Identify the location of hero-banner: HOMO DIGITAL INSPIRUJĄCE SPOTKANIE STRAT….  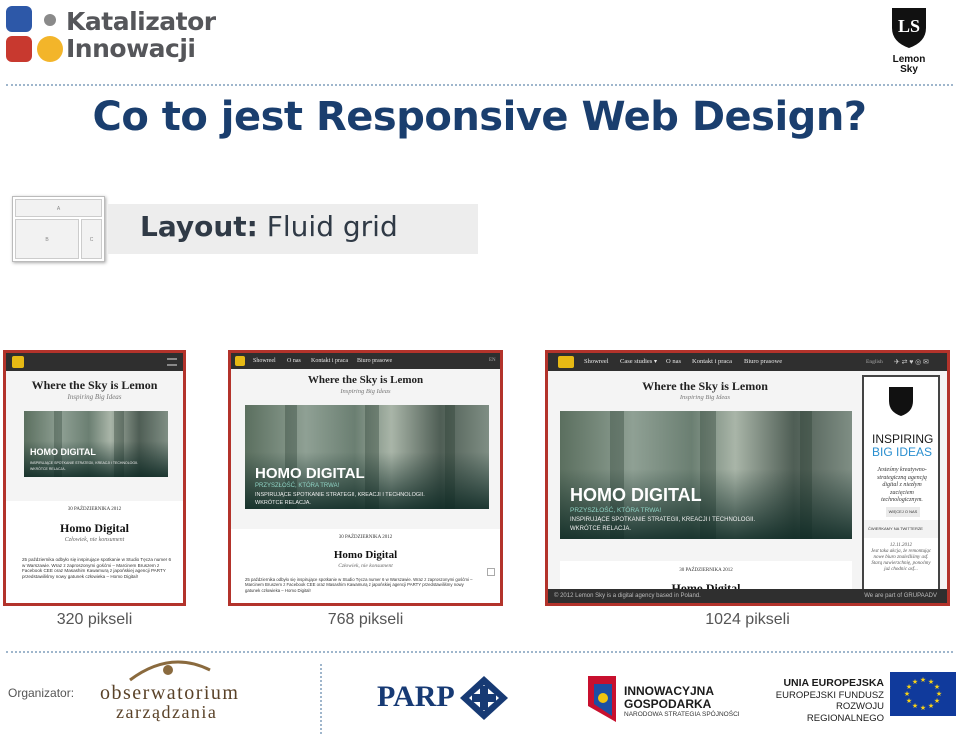
(96, 444).